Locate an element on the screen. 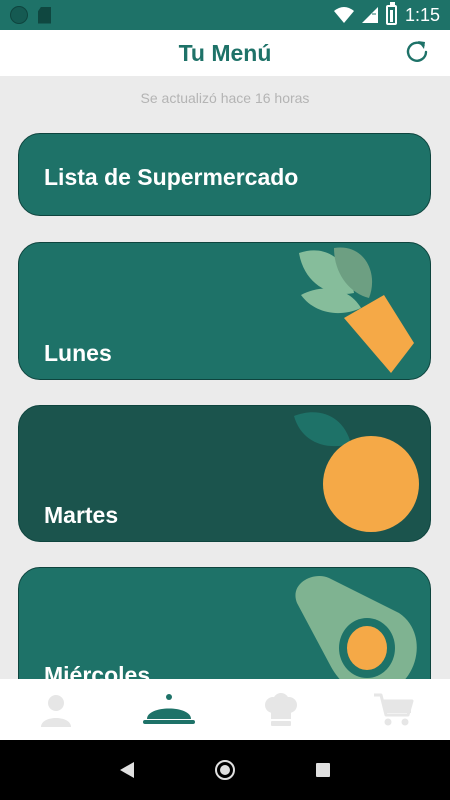  last-updated-text: Se actualizó hace 16 horas is located at coordinates (225, 98).